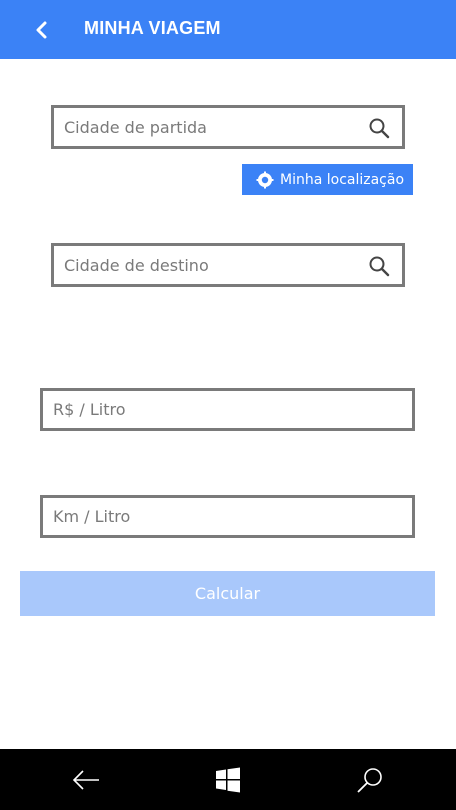 This screenshot has width=456, height=810. I want to click on destination-city-input, so click(228, 265).